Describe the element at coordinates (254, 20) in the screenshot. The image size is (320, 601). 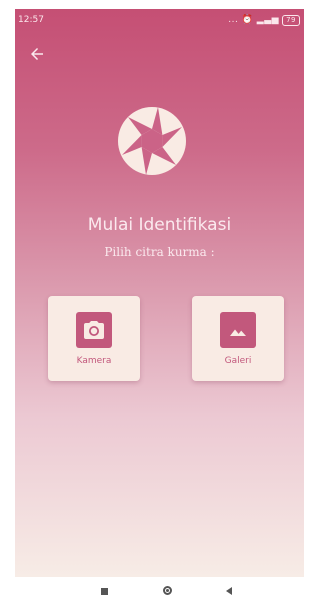
I see `status-signal-icons: ... ⏰ ▂▃▅` at that location.